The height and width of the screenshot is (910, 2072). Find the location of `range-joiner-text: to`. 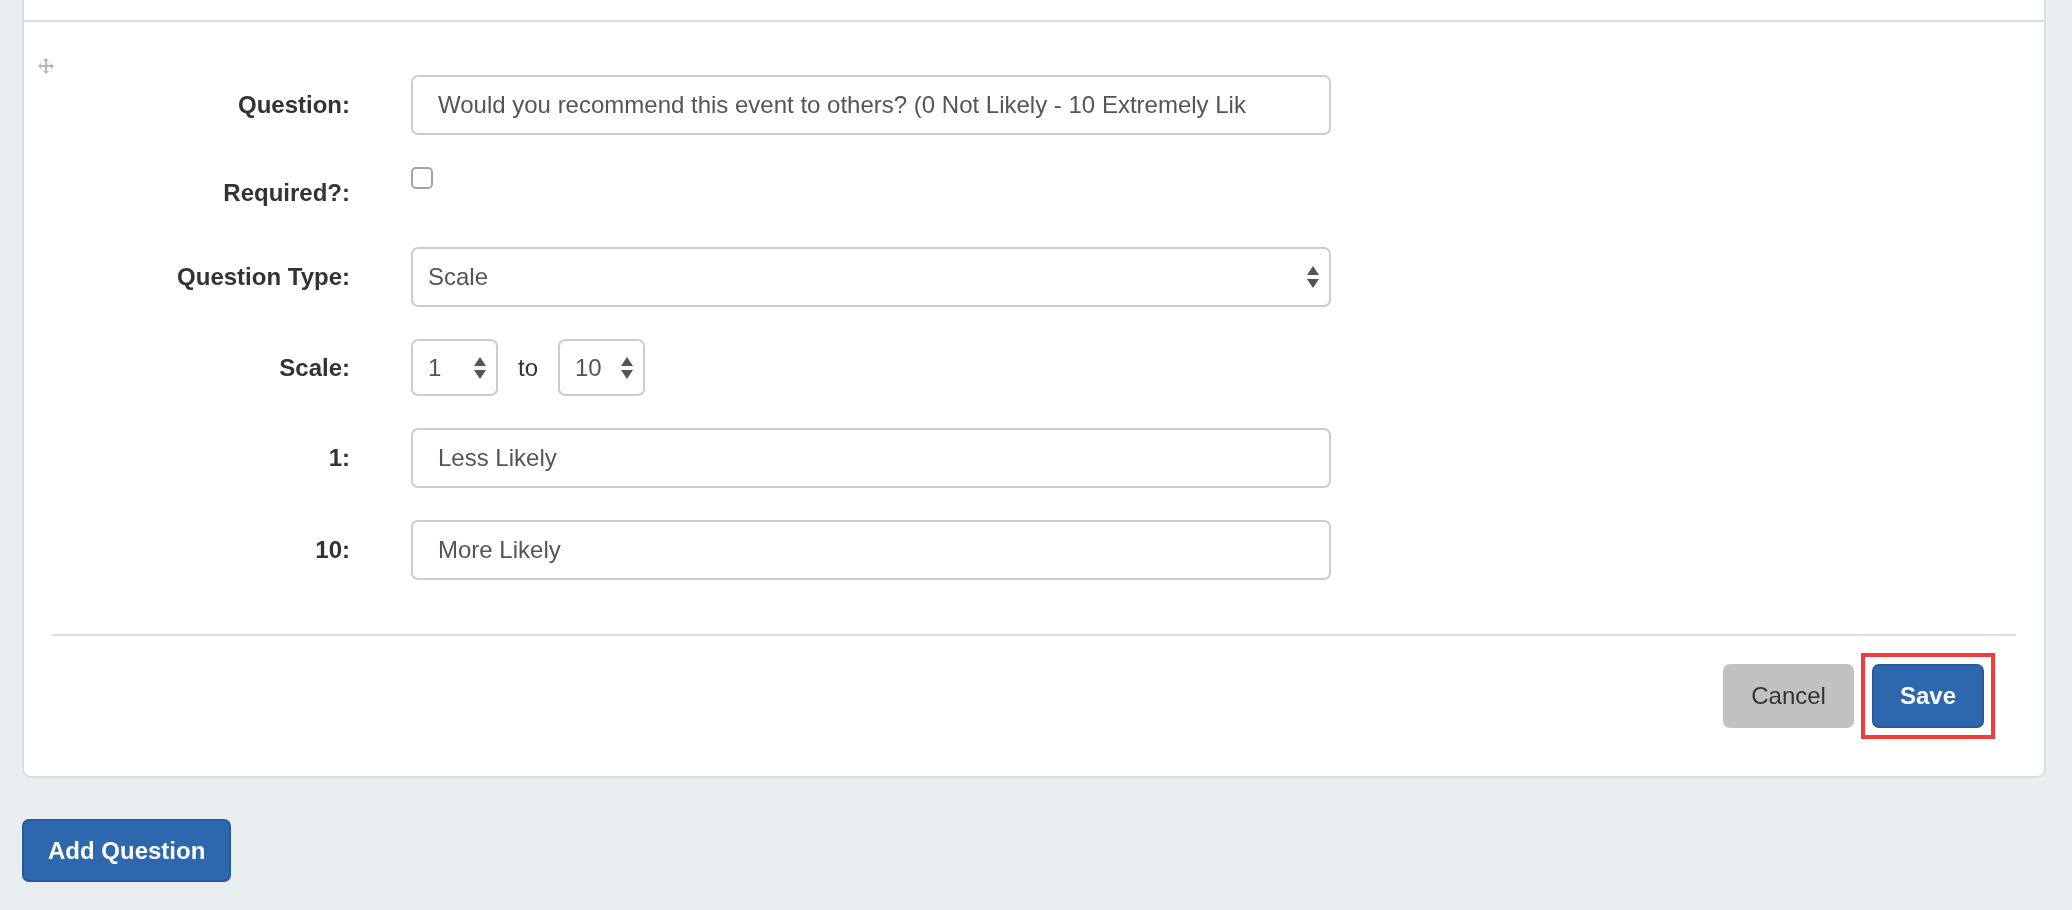

range-joiner-text: to is located at coordinates (528, 367).